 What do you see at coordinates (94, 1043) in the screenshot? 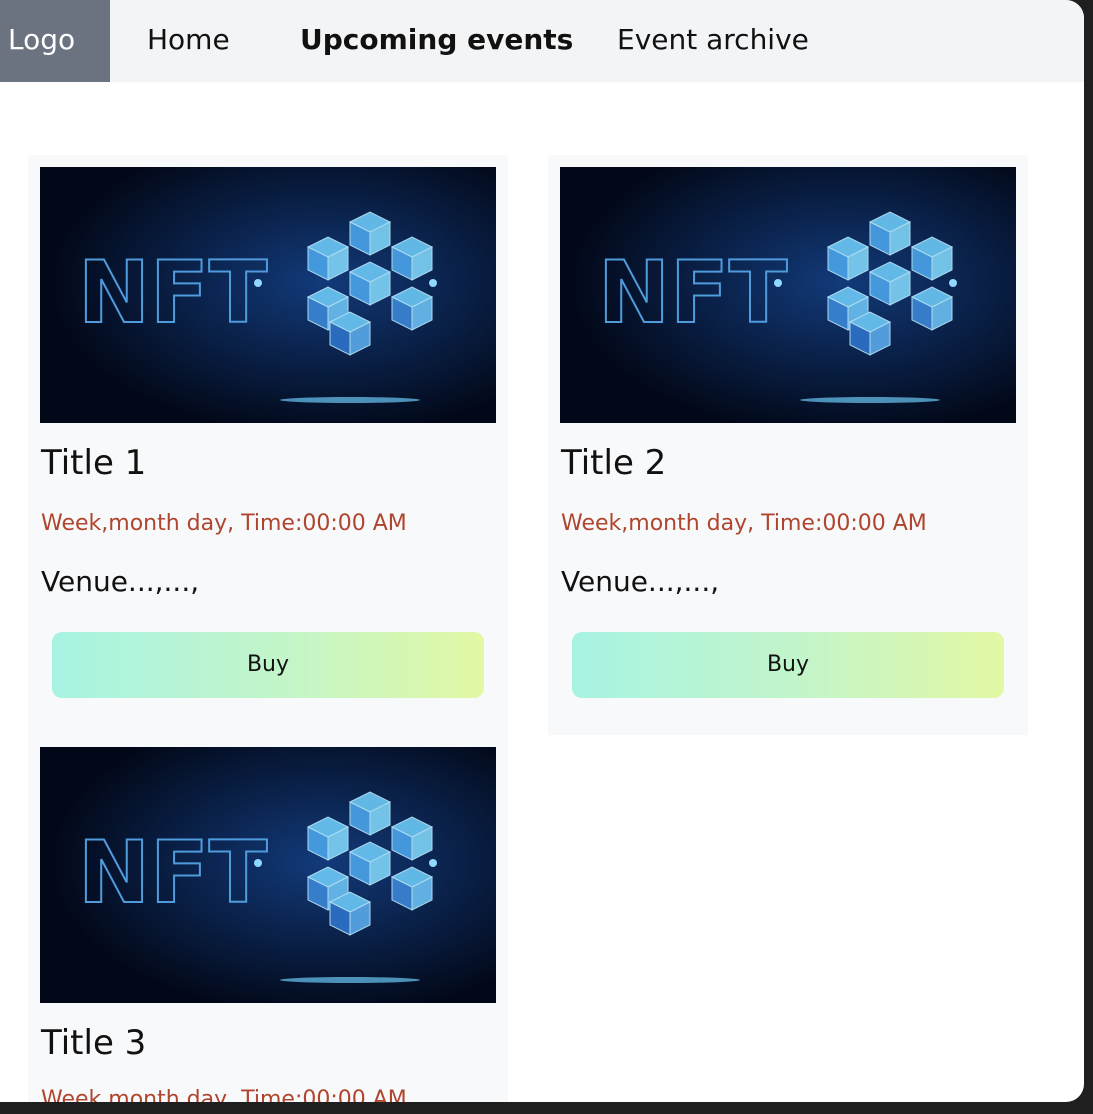
I see `event-title: Title 3` at bounding box center [94, 1043].